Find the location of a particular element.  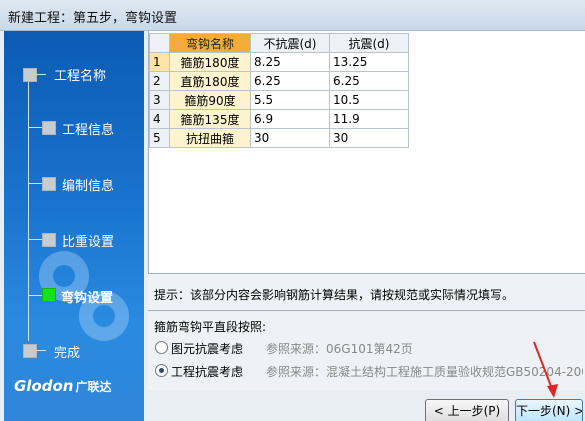

row-number: 5 is located at coordinates (159, 138).